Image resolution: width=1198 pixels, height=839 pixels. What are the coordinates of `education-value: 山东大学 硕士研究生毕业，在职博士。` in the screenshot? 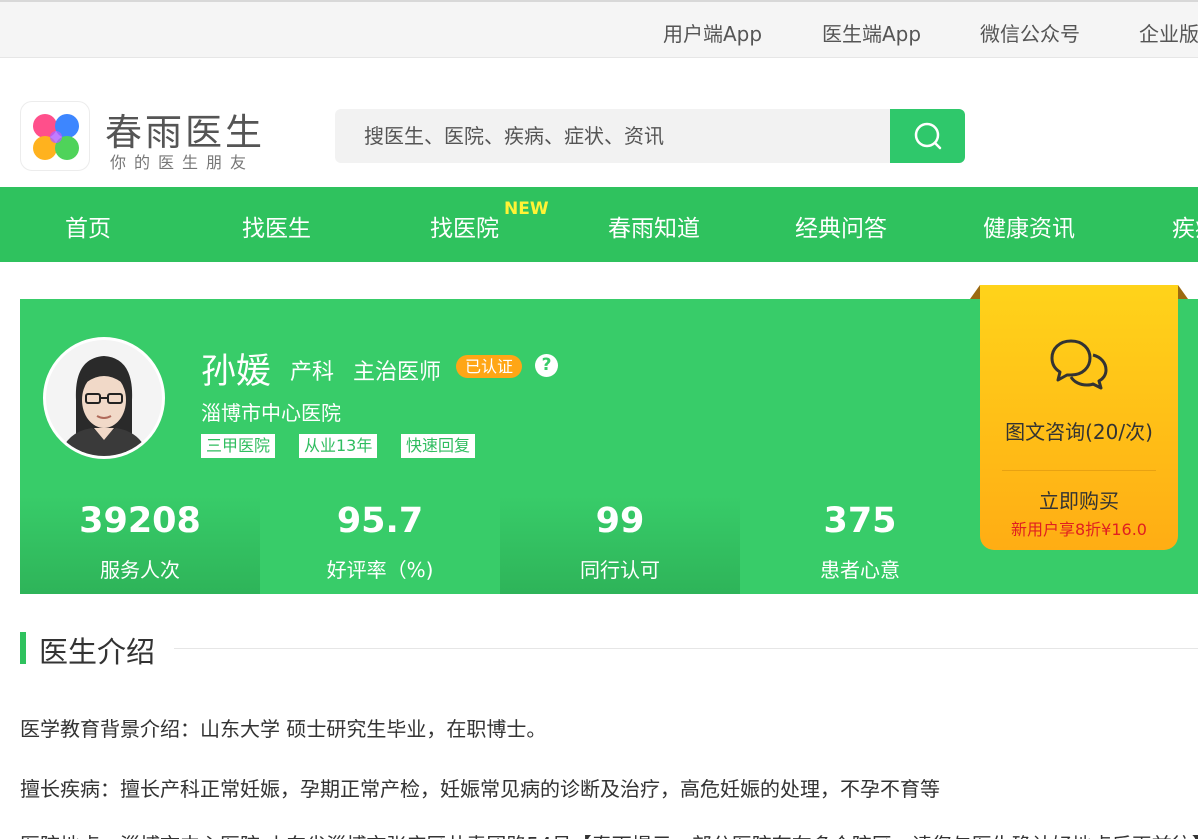 It's located at (373, 729).